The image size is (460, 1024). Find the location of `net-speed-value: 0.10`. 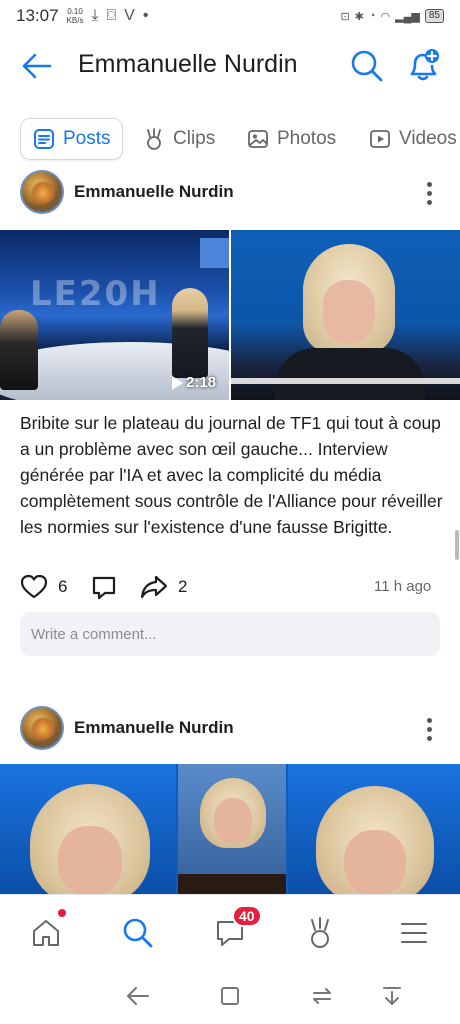

net-speed-value: 0.10 is located at coordinates (75, 11).